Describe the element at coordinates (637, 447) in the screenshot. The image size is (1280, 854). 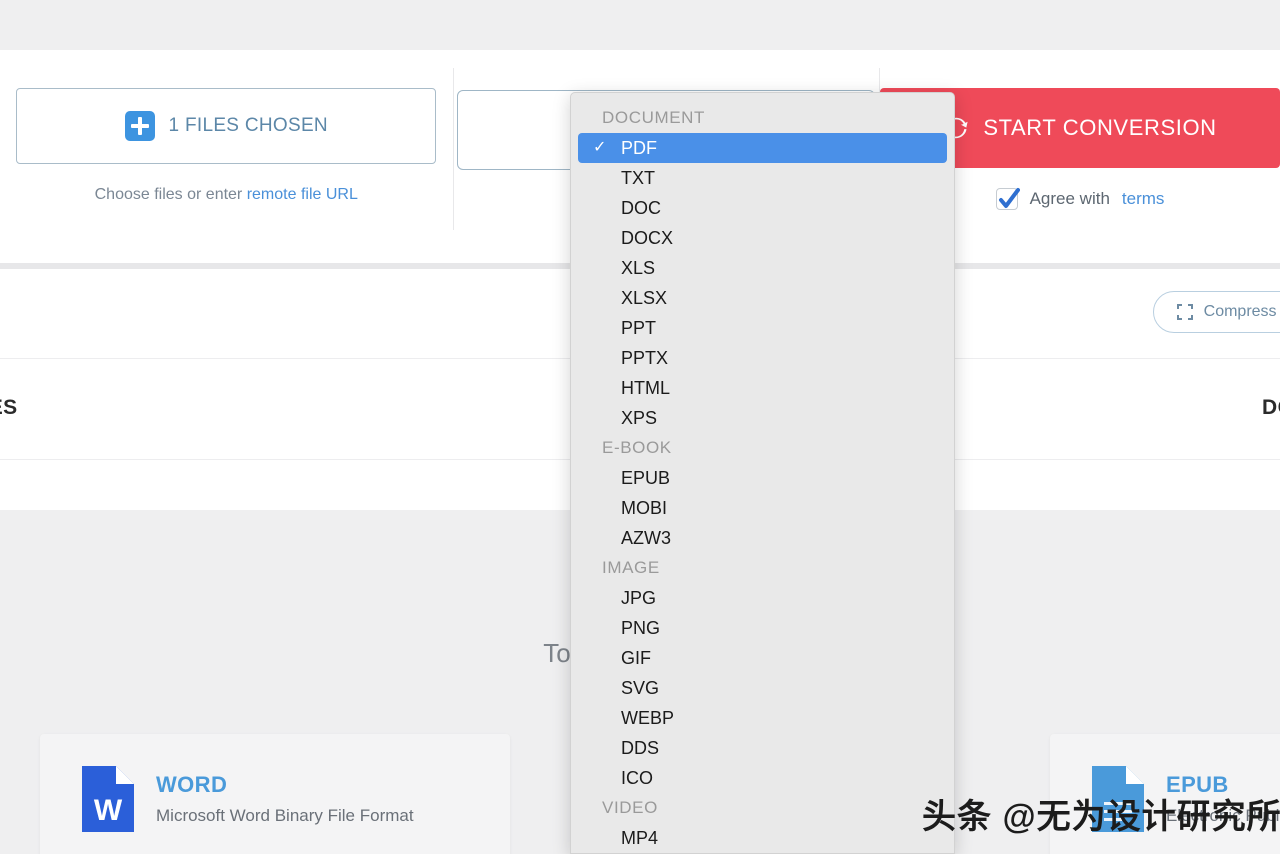
I see `dropdown-group-e-book: E-BOOK` at that location.